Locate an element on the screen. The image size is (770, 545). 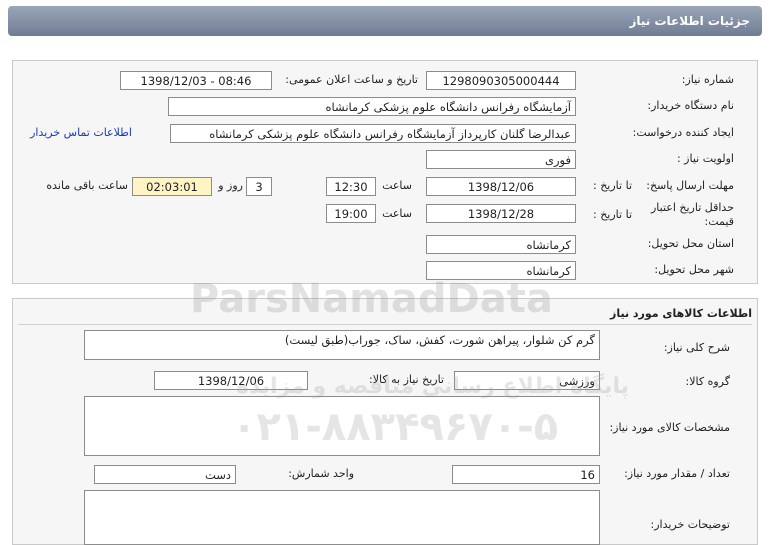
deadline-label: مهلت ارسال پاسخ: is located at coordinates (690, 185).